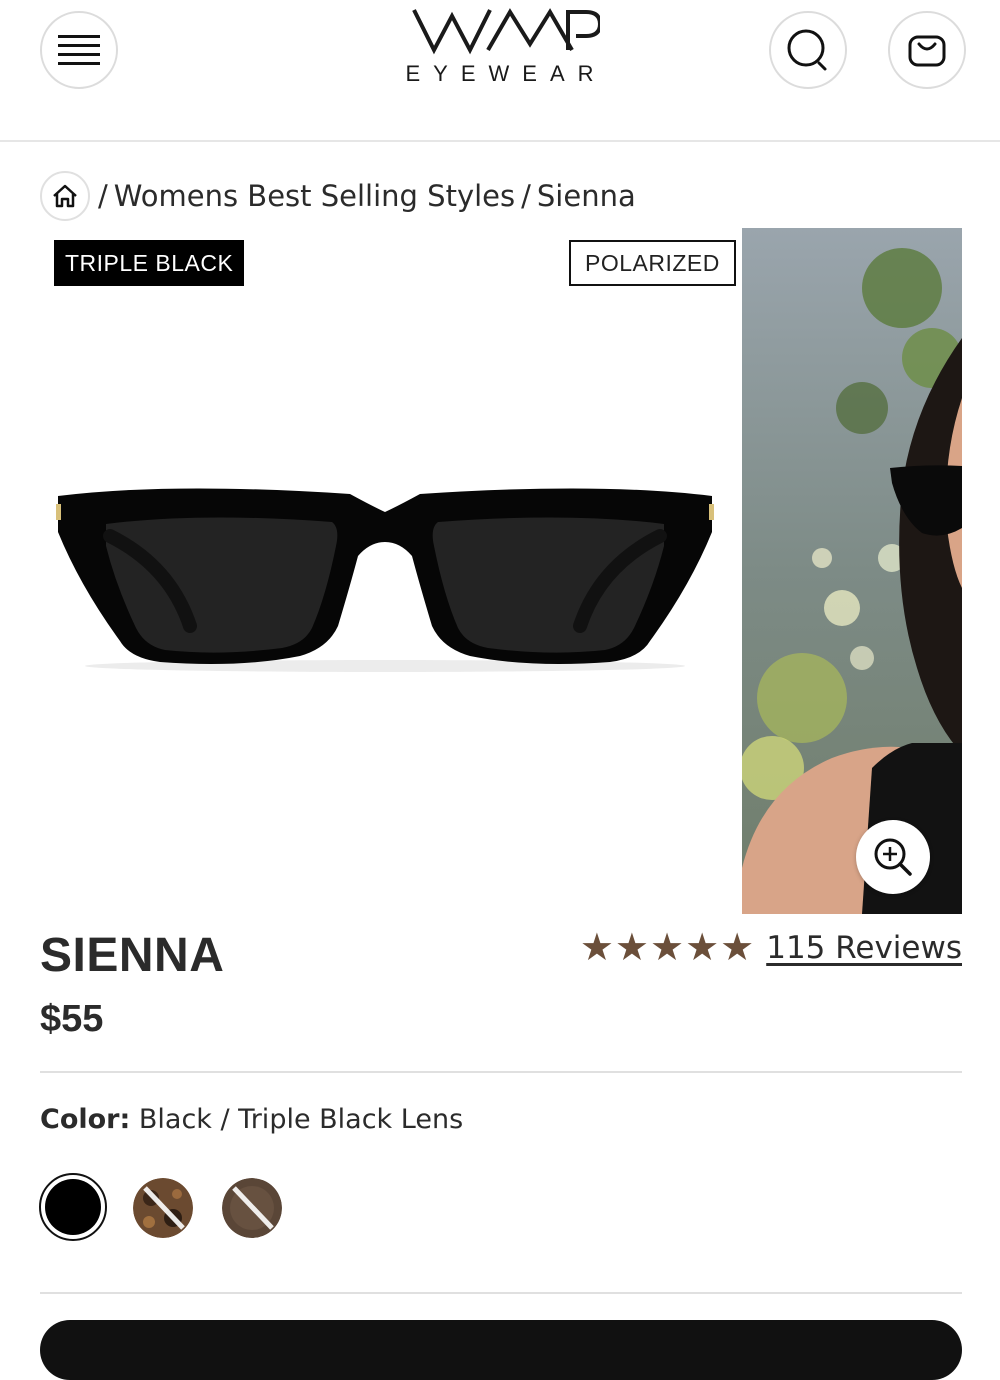  I want to click on color-selection-label: Color: Black / Triple Black Lens, so click(251, 1119).